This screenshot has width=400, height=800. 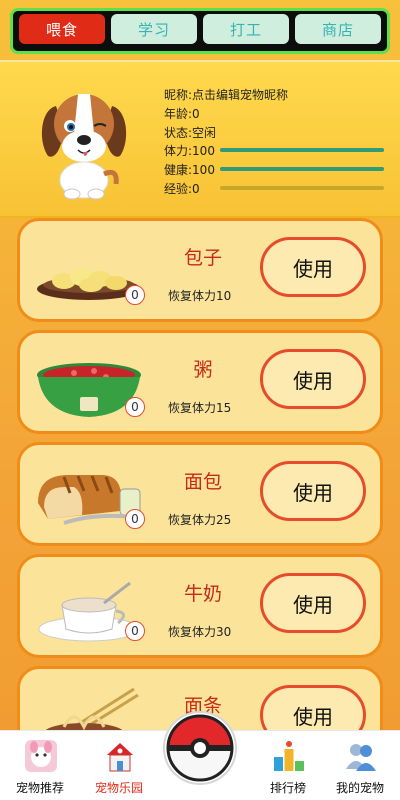 What do you see at coordinates (200, 31) in the screenshot?
I see `top-tab-bar: 喂食 学习 打工 商店` at bounding box center [200, 31].